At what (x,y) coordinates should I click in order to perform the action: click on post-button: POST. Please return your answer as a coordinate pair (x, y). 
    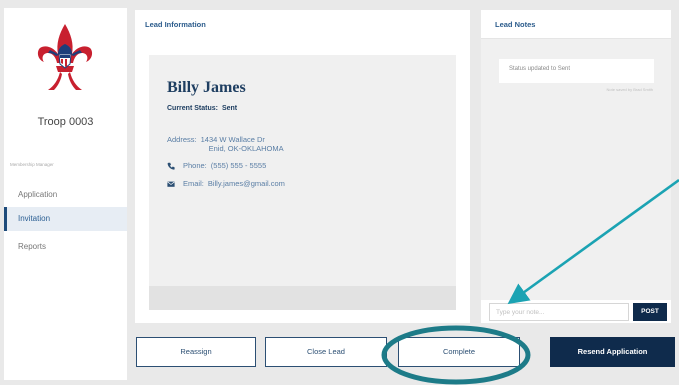
    Looking at the image, I should click on (650, 312).